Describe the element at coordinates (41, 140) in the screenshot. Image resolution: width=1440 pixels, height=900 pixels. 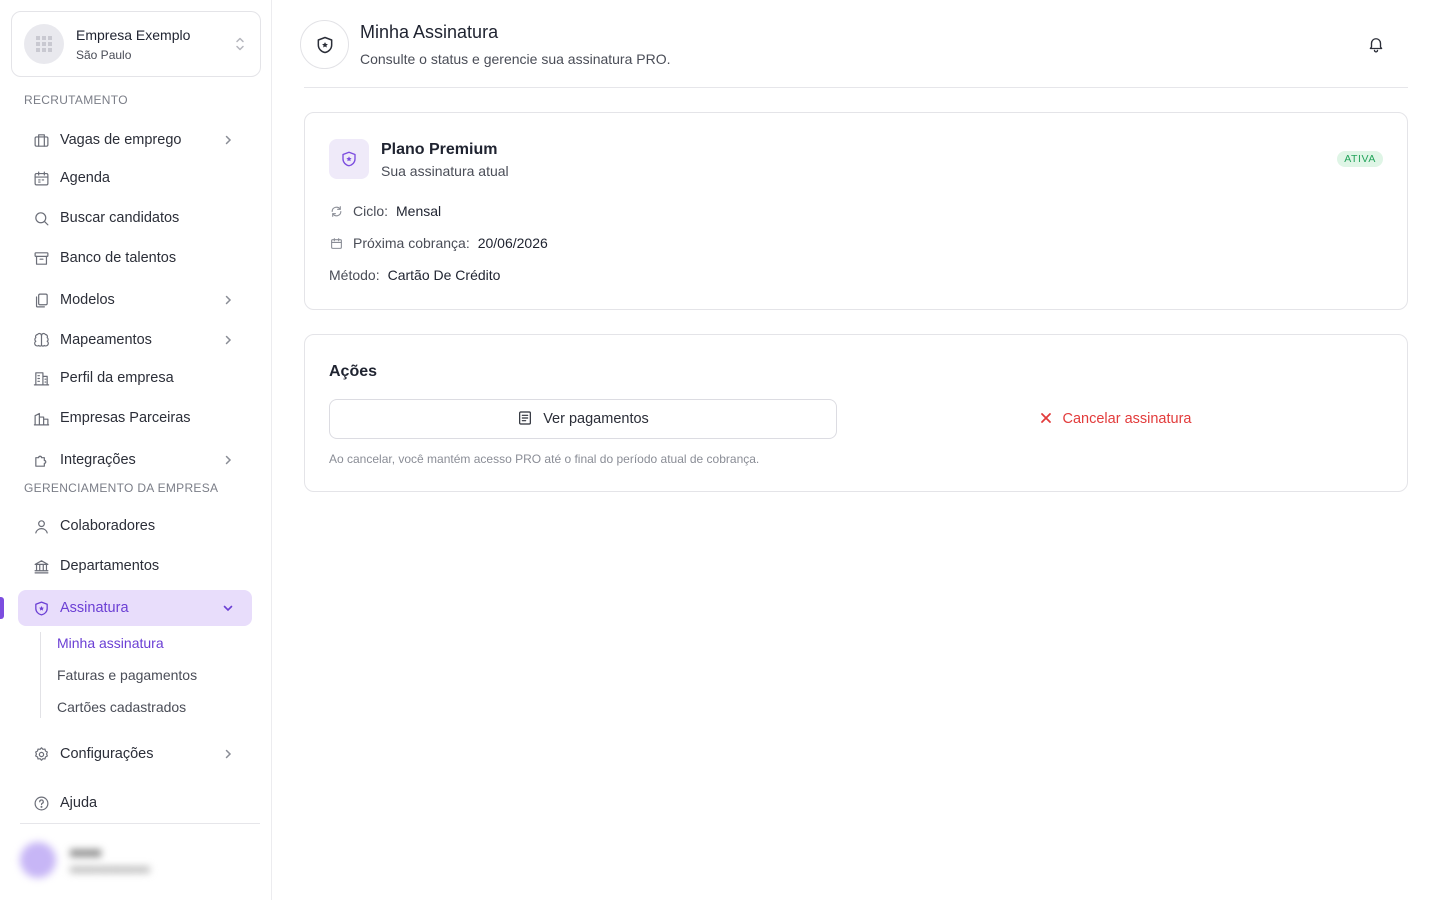
I see `briefcase-icon` at that location.